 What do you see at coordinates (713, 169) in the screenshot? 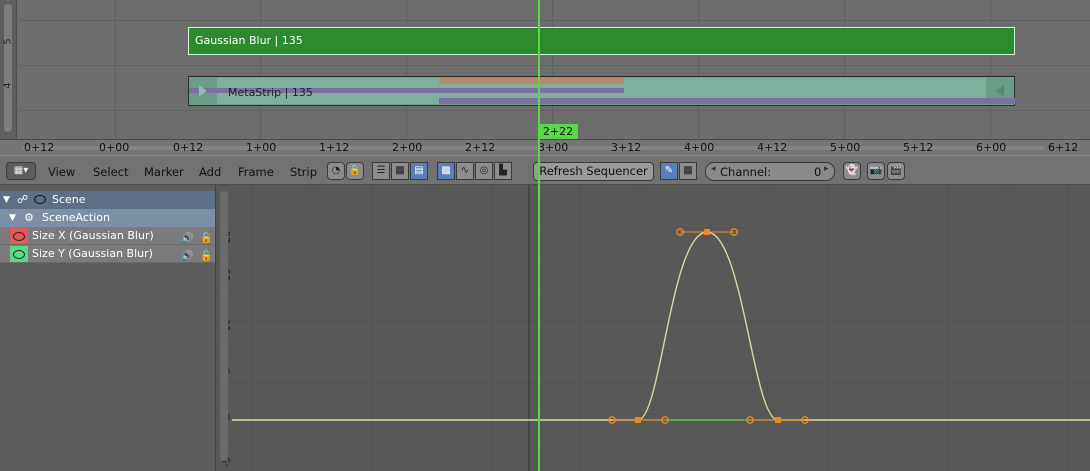
I see `decrement-arrow-icon: ◂` at bounding box center [713, 169].